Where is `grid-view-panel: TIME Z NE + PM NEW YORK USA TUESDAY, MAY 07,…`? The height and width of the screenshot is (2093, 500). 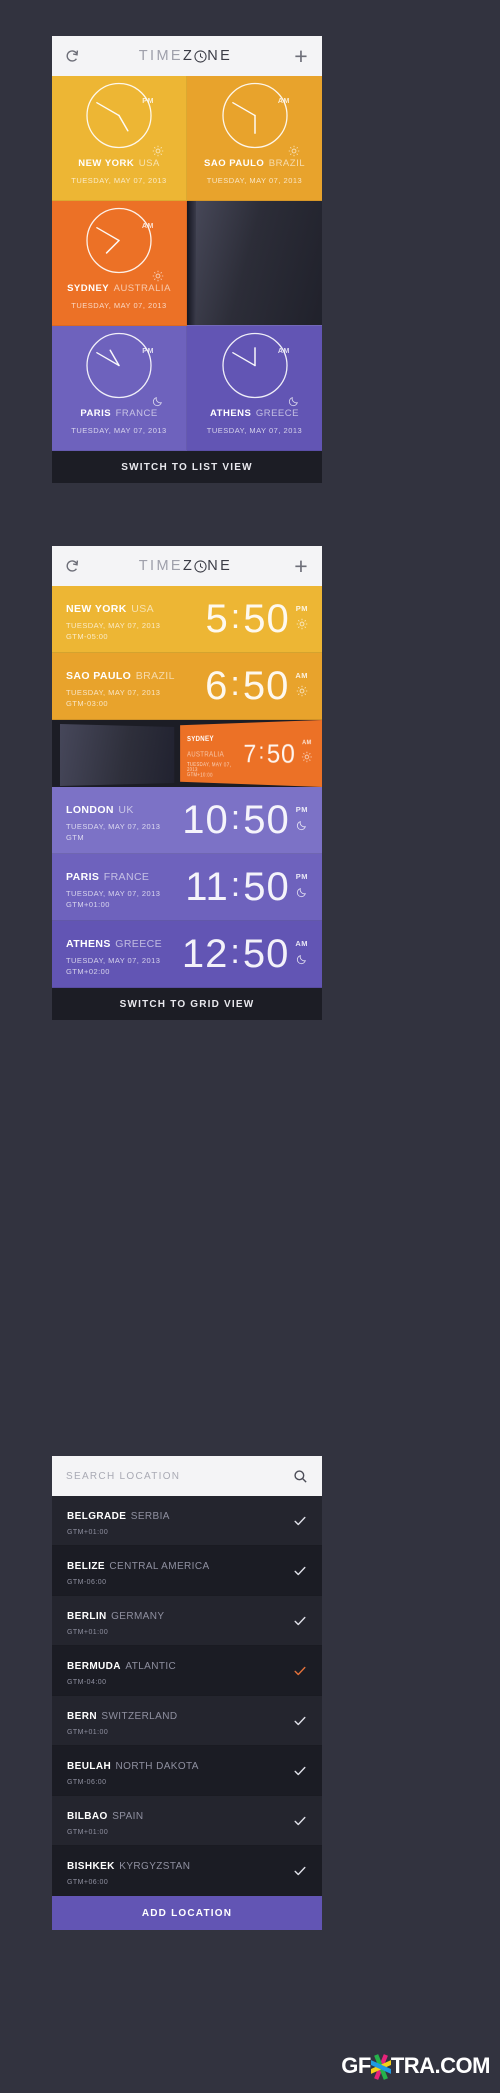 grid-view-panel: TIME Z NE + PM NEW YORK USA TUESDAY, MAY 07,… is located at coordinates (187, 259).